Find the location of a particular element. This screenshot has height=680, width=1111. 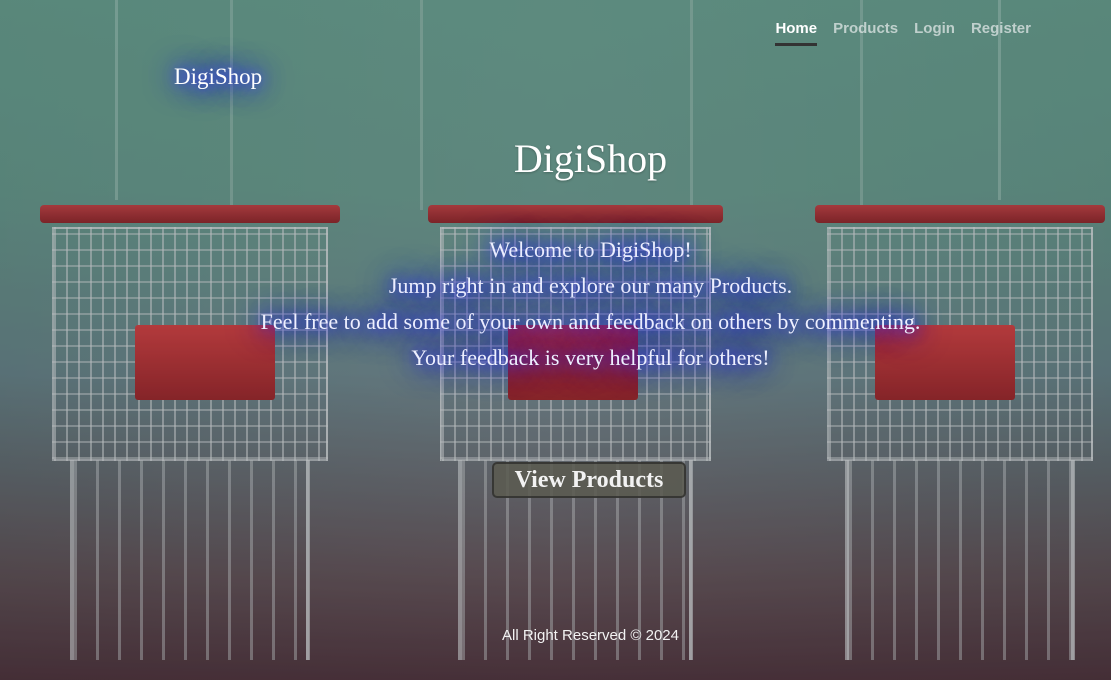

hero-line: Welcome to DigiShop! is located at coordinates (590, 249).